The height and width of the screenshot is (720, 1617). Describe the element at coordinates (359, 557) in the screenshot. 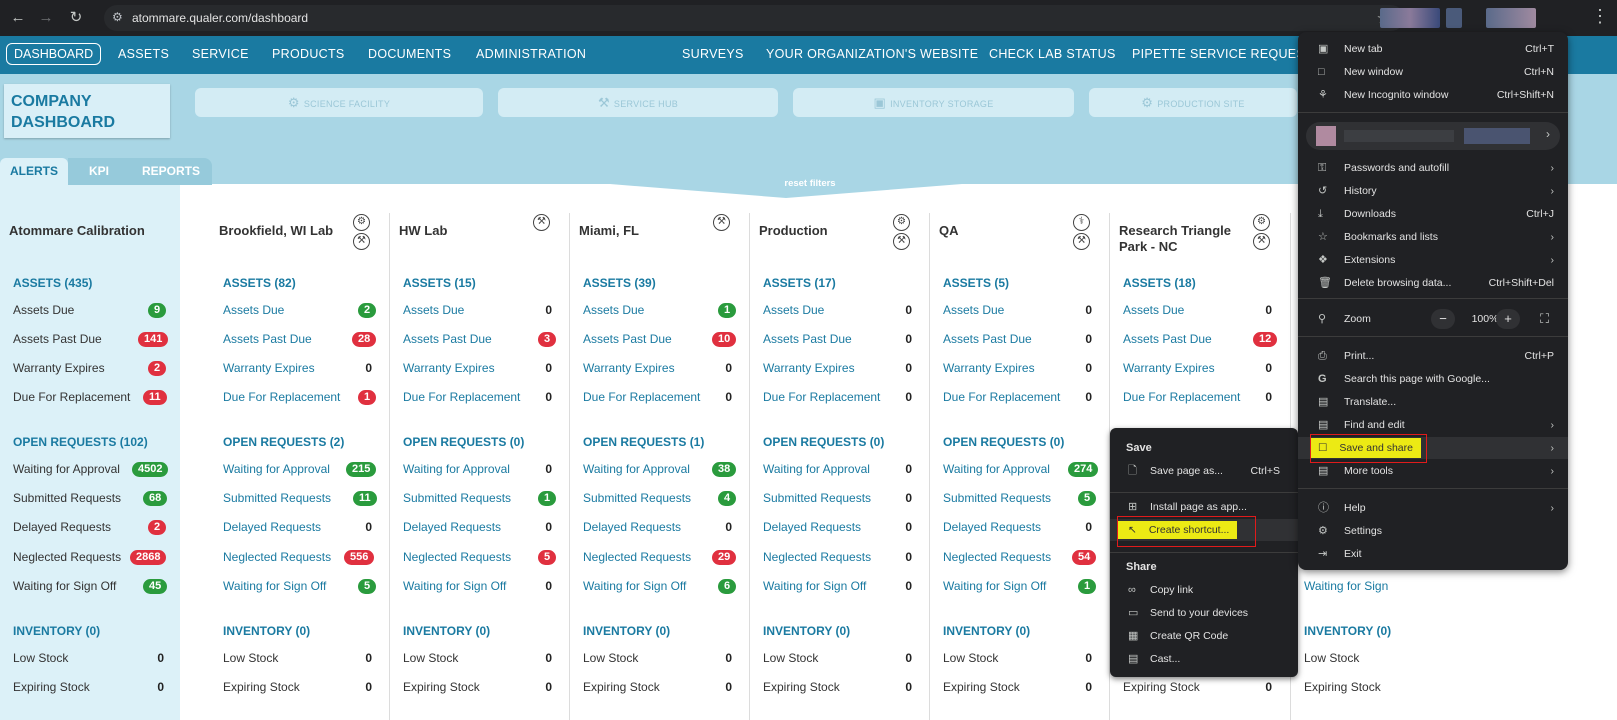

I see `count-badge: 556` at that location.